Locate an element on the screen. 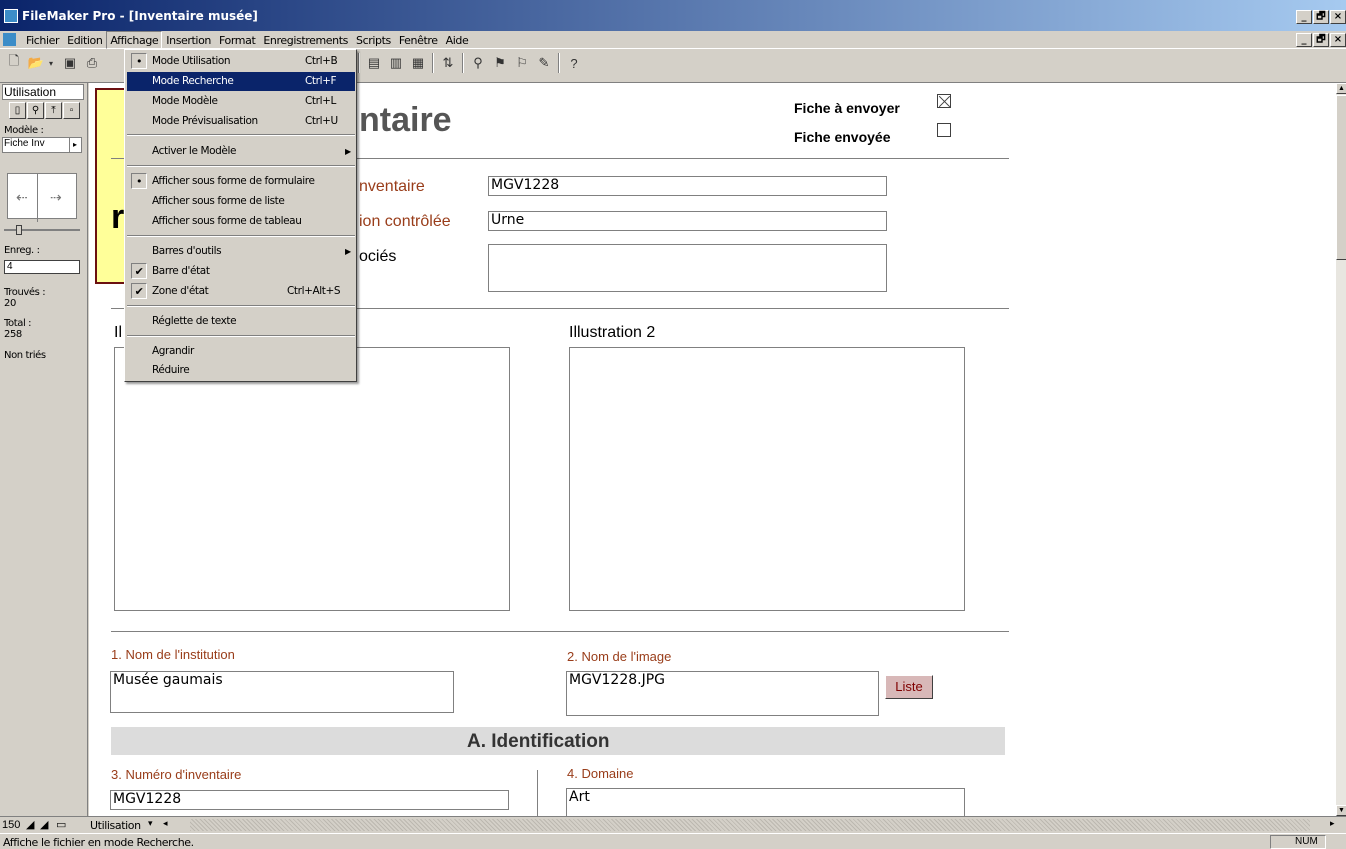  inventaire-field: MGV1228 is located at coordinates (687, 186).